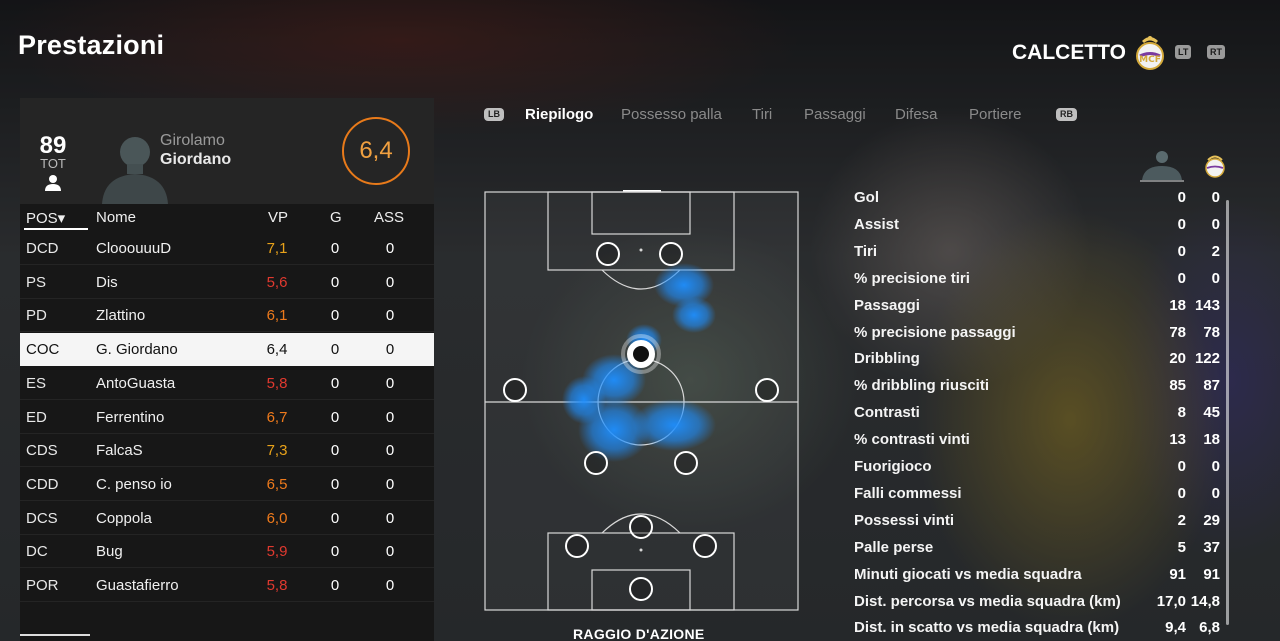  I want to click on player-position: CDS, so click(42, 451).